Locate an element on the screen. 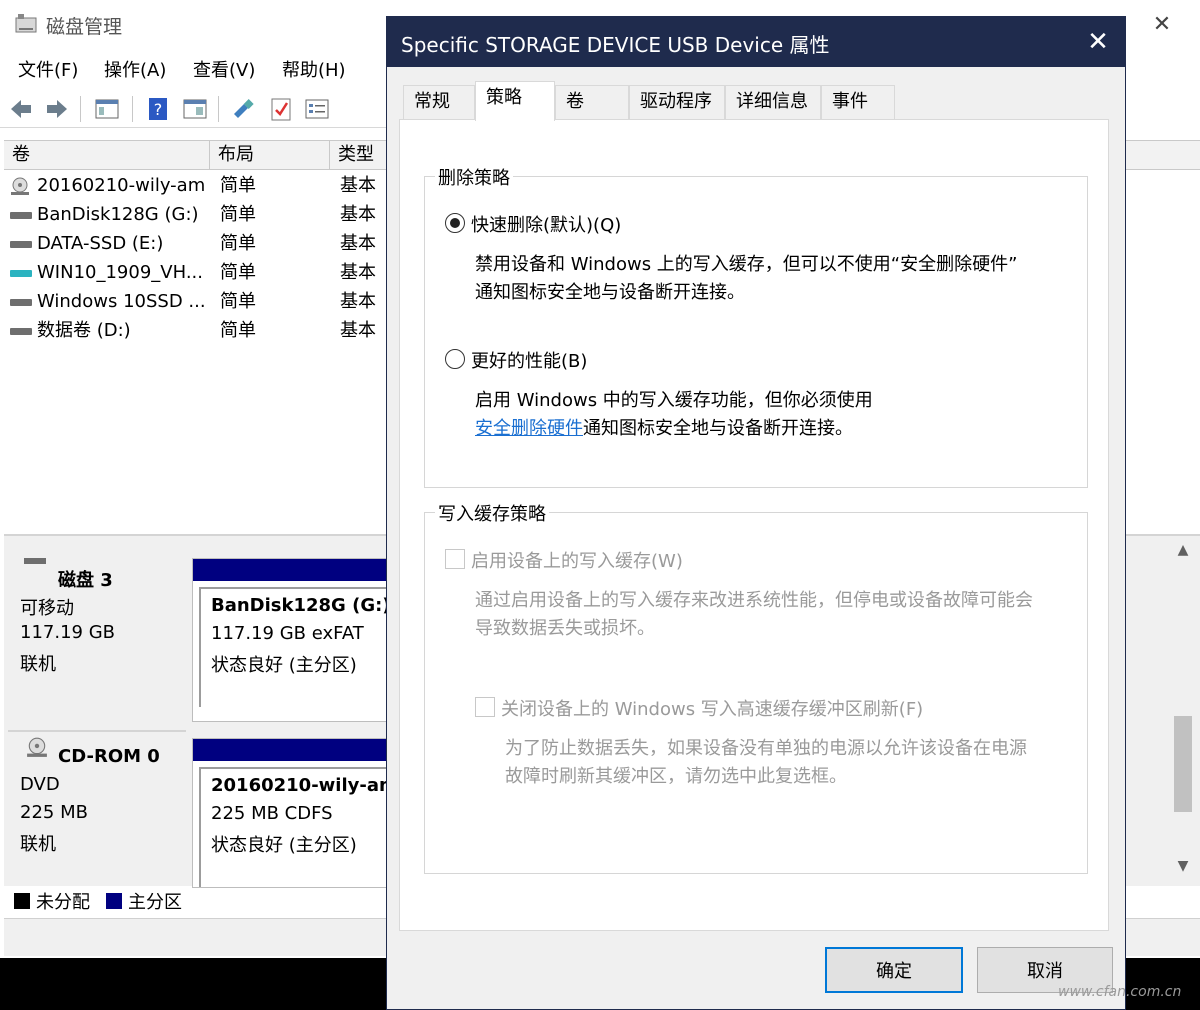 The width and height of the screenshot is (1200, 1010). tab-general: 常规 is located at coordinates (439, 102).